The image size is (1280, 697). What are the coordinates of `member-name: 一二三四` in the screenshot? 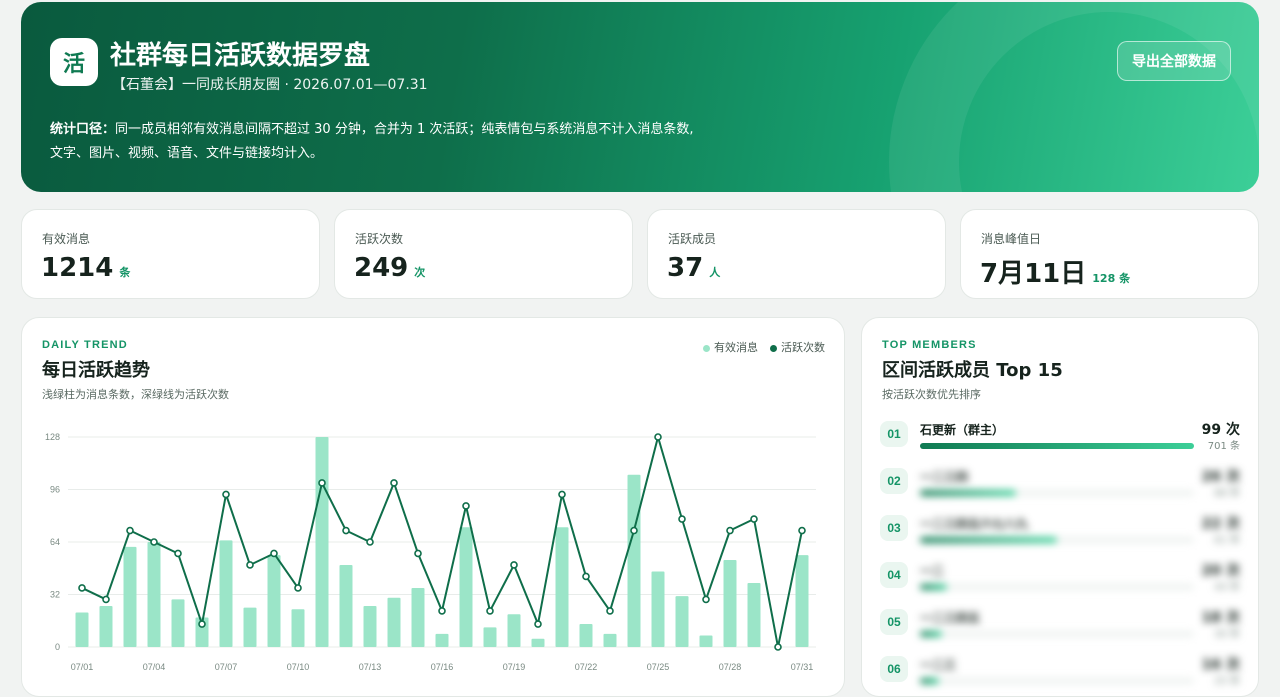 It's located at (944, 477).